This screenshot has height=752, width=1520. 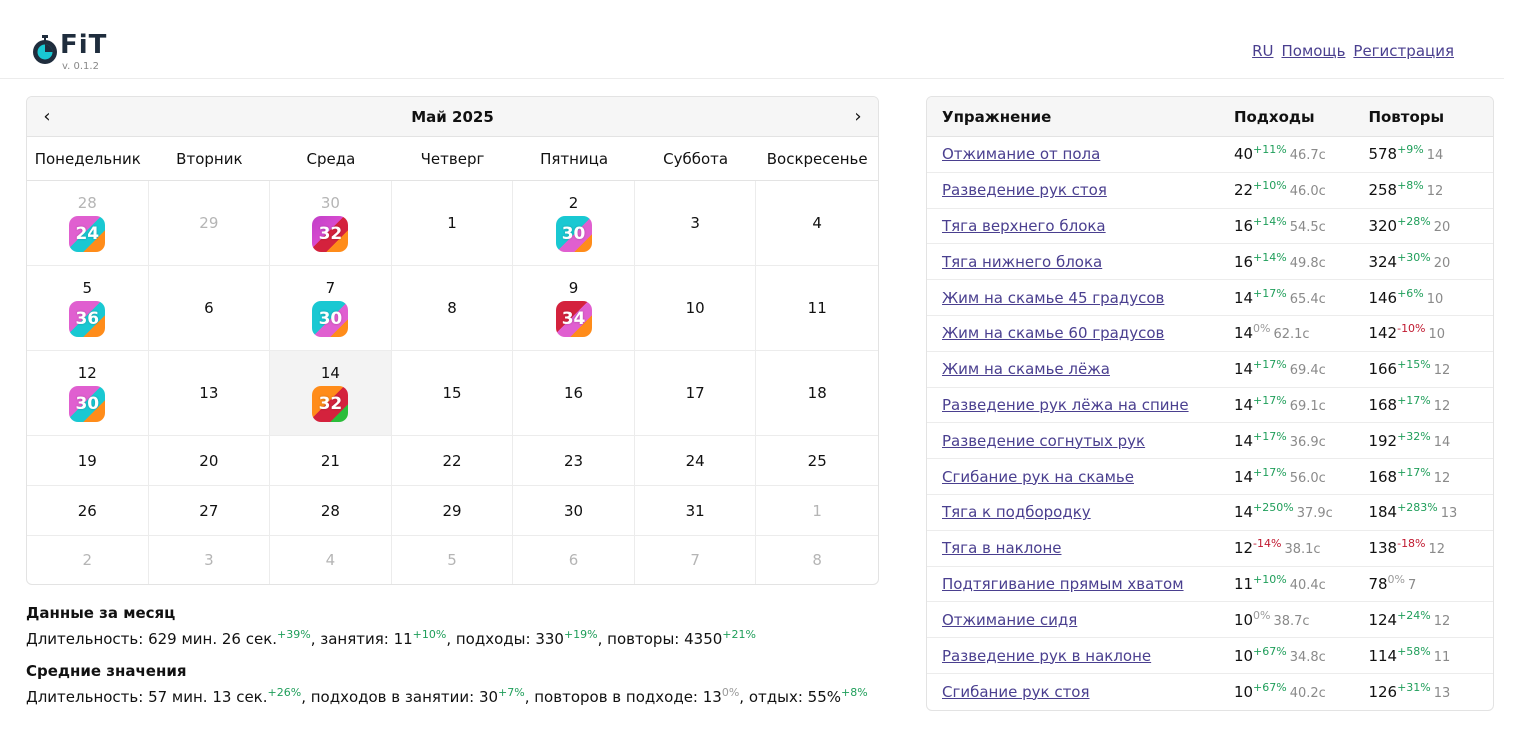 I want to click on day-number: 20, so click(x=209, y=460).